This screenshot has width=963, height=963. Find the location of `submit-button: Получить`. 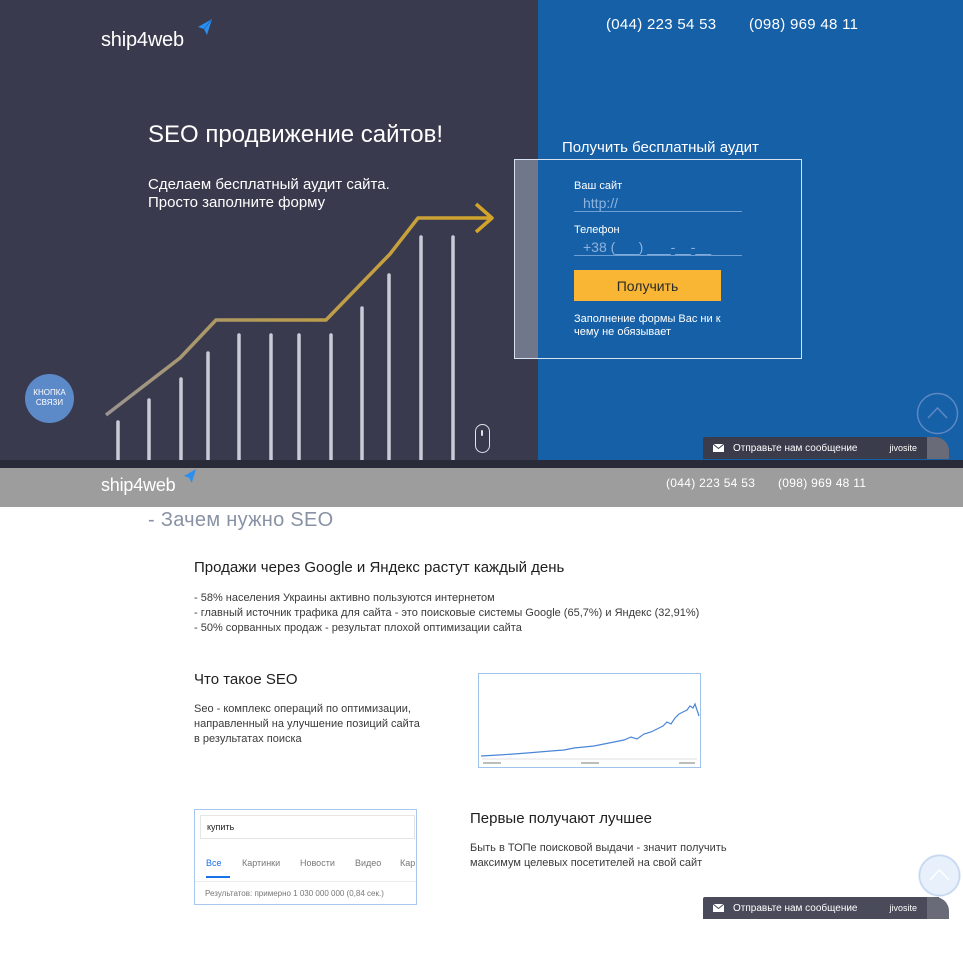

submit-button: Получить is located at coordinates (647, 285).